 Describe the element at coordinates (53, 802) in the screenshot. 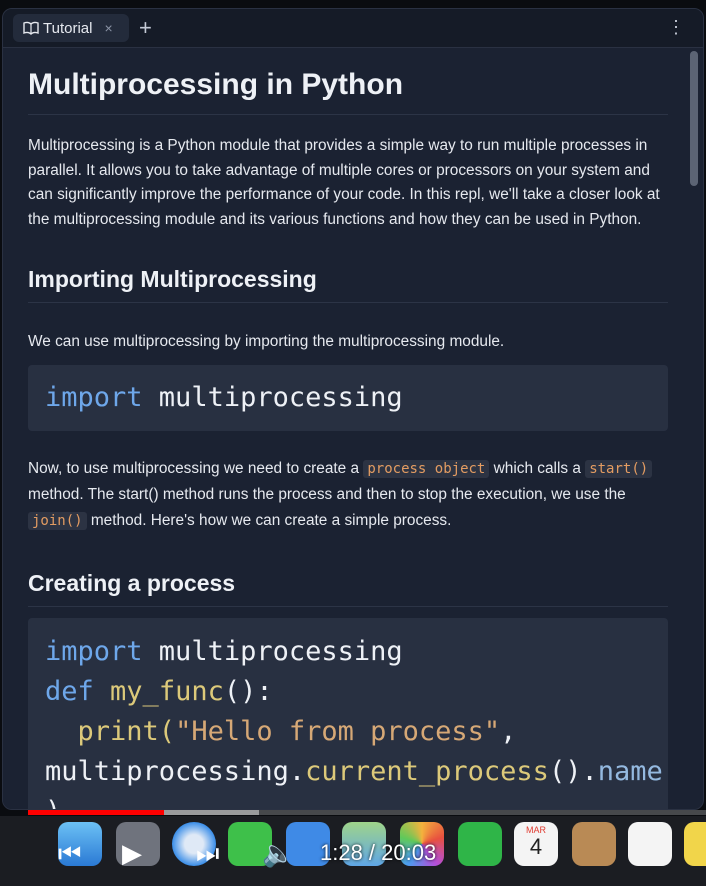

I see `code-text: )` at that location.